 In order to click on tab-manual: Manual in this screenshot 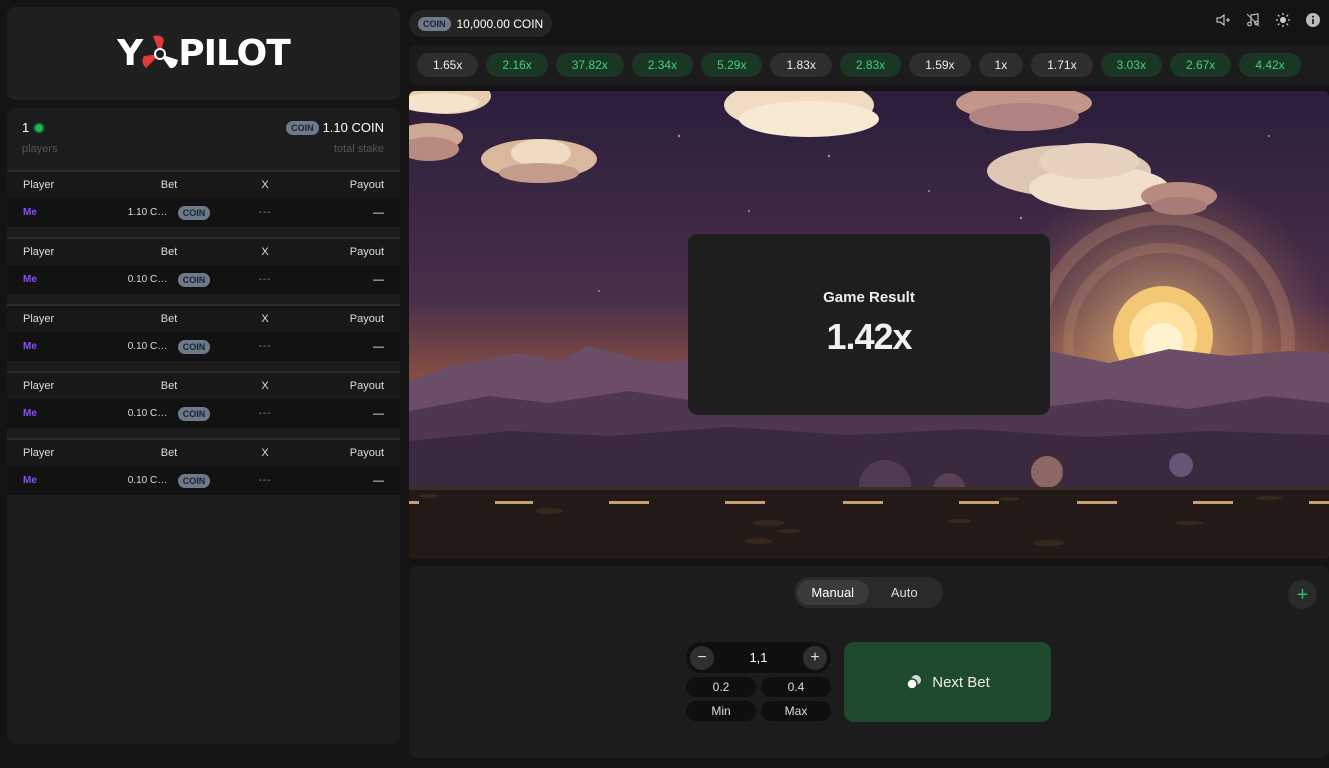, I will do `click(833, 592)`.